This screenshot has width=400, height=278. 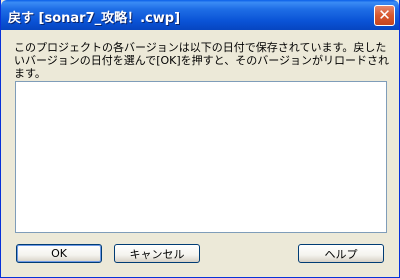 What do you see at coordinates (200, 15) in the screenshot?
I see `title-bar: 戻す [sonar7_攻略！.cwp] ✕` at bounding box center [200, 15].